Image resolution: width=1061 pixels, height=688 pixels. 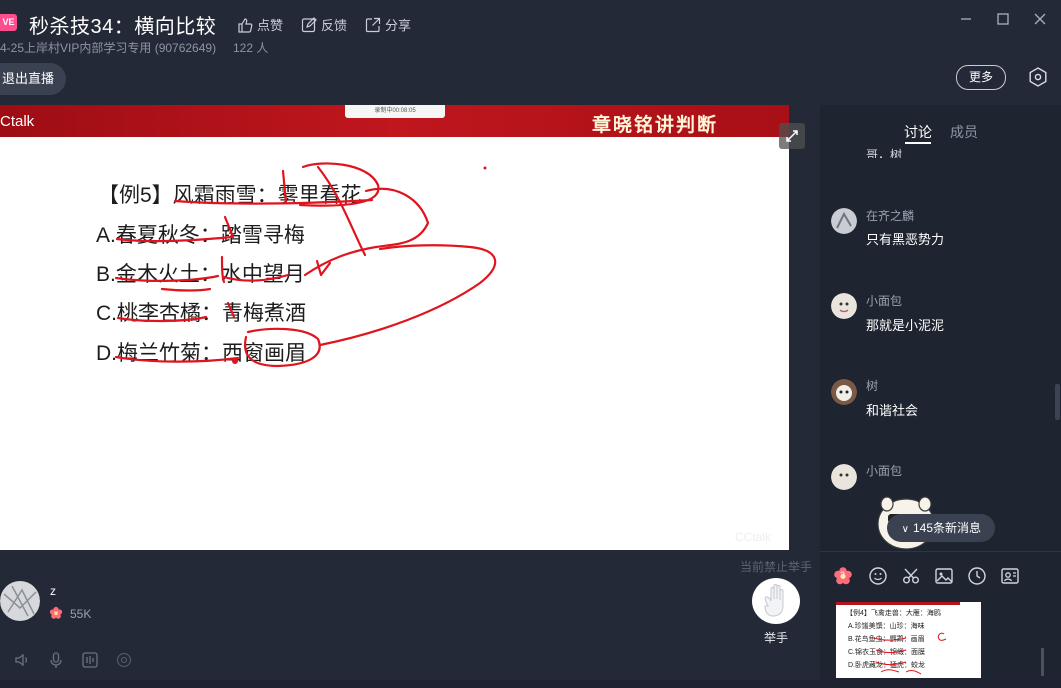 What do you see at coordinates (977, 576) in the screenshot?
I see `history-clock-icon` at bounding box center [977, 576].